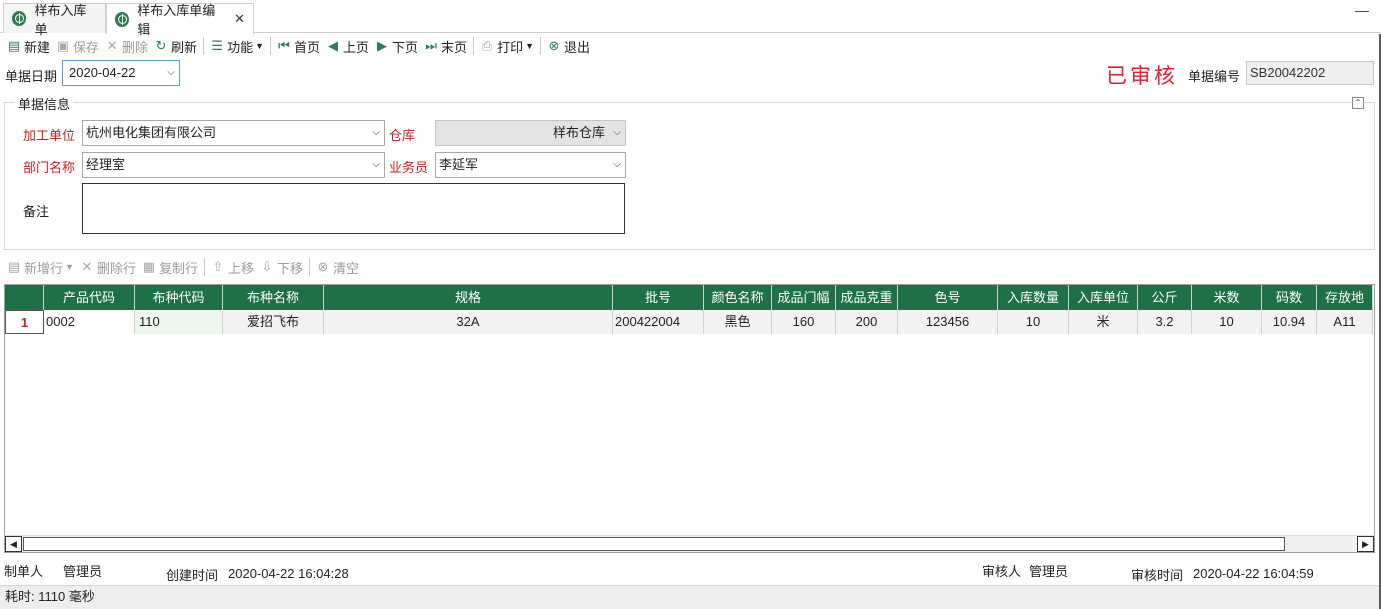  I want to click on header-cell: 产品代码, so click(89, 297).